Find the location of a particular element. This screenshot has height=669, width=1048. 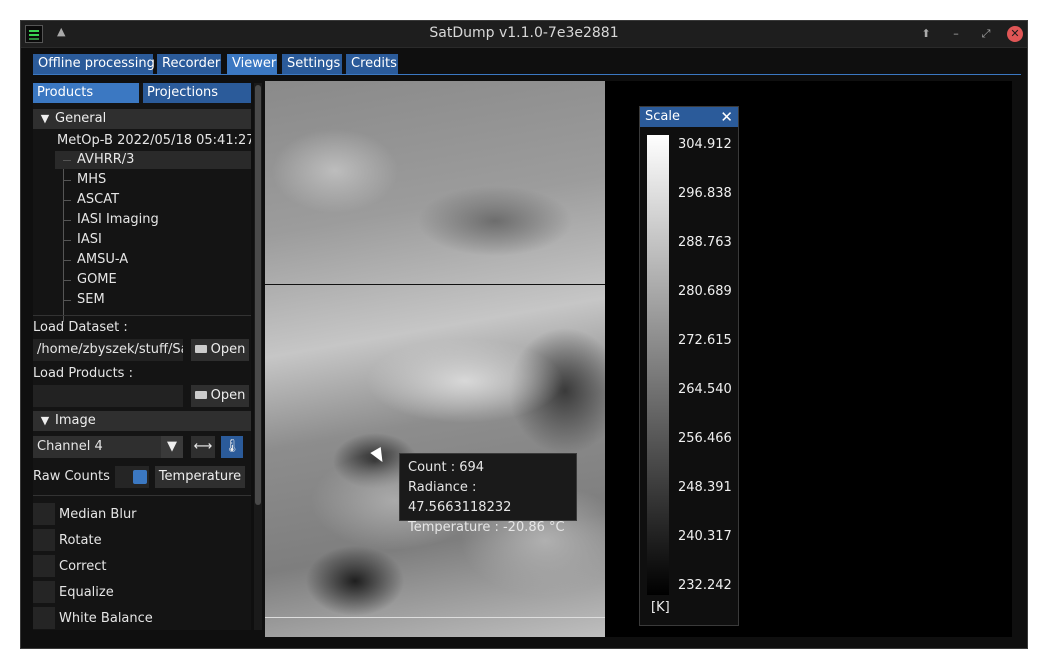

open-dataset-button: Open is located at coordinates (220, 350).